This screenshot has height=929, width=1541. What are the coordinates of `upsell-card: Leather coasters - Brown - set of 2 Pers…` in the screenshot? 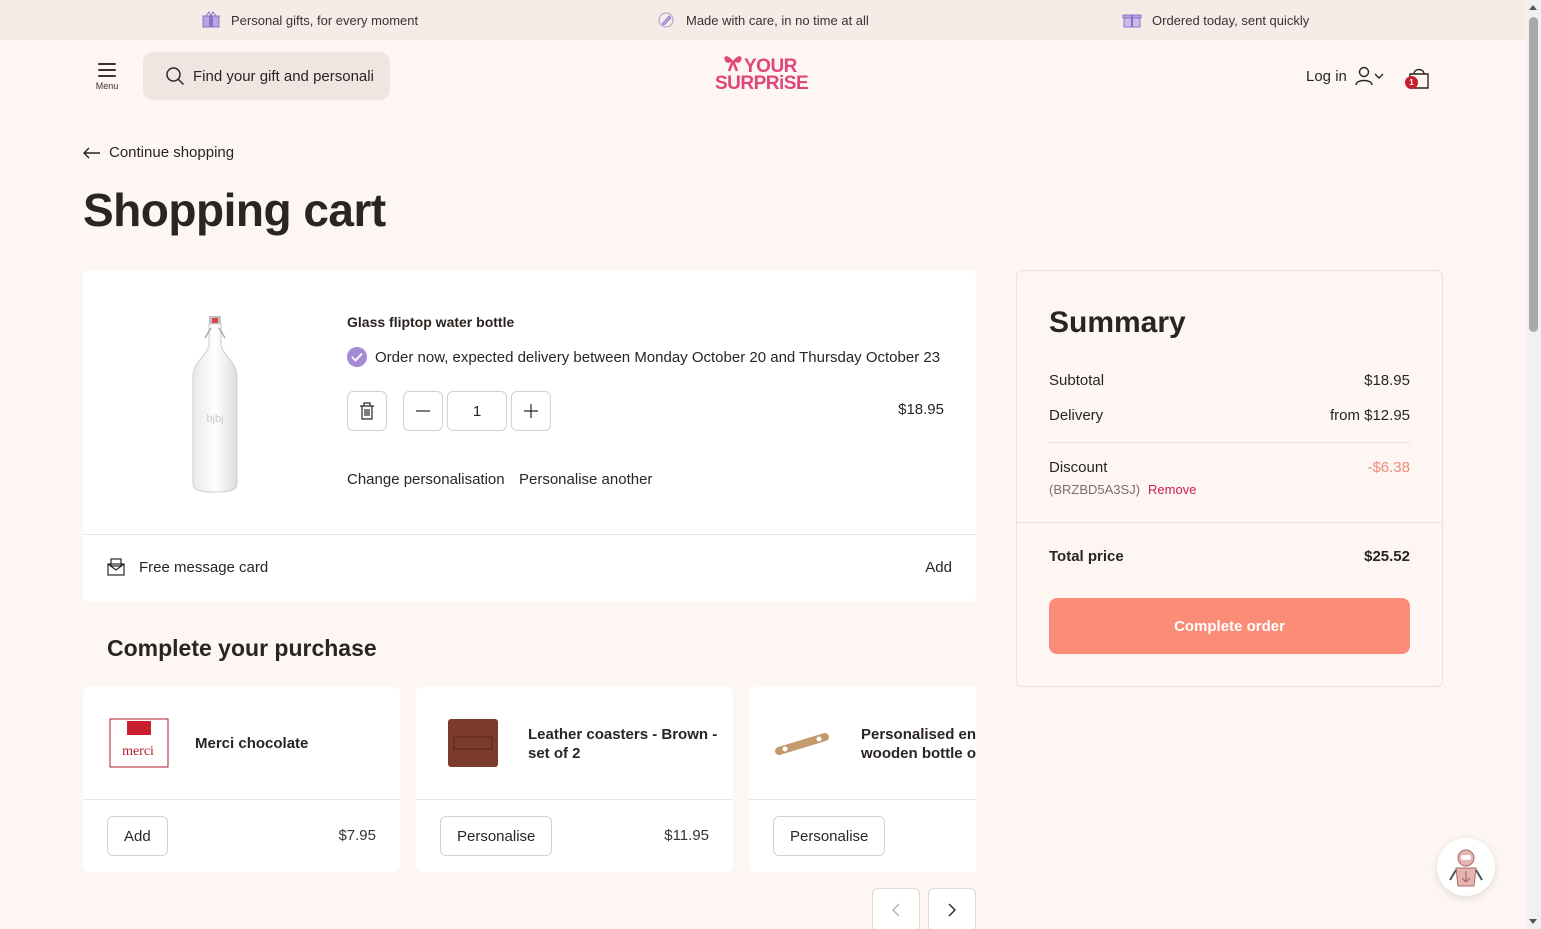 It's located at (574, 779).